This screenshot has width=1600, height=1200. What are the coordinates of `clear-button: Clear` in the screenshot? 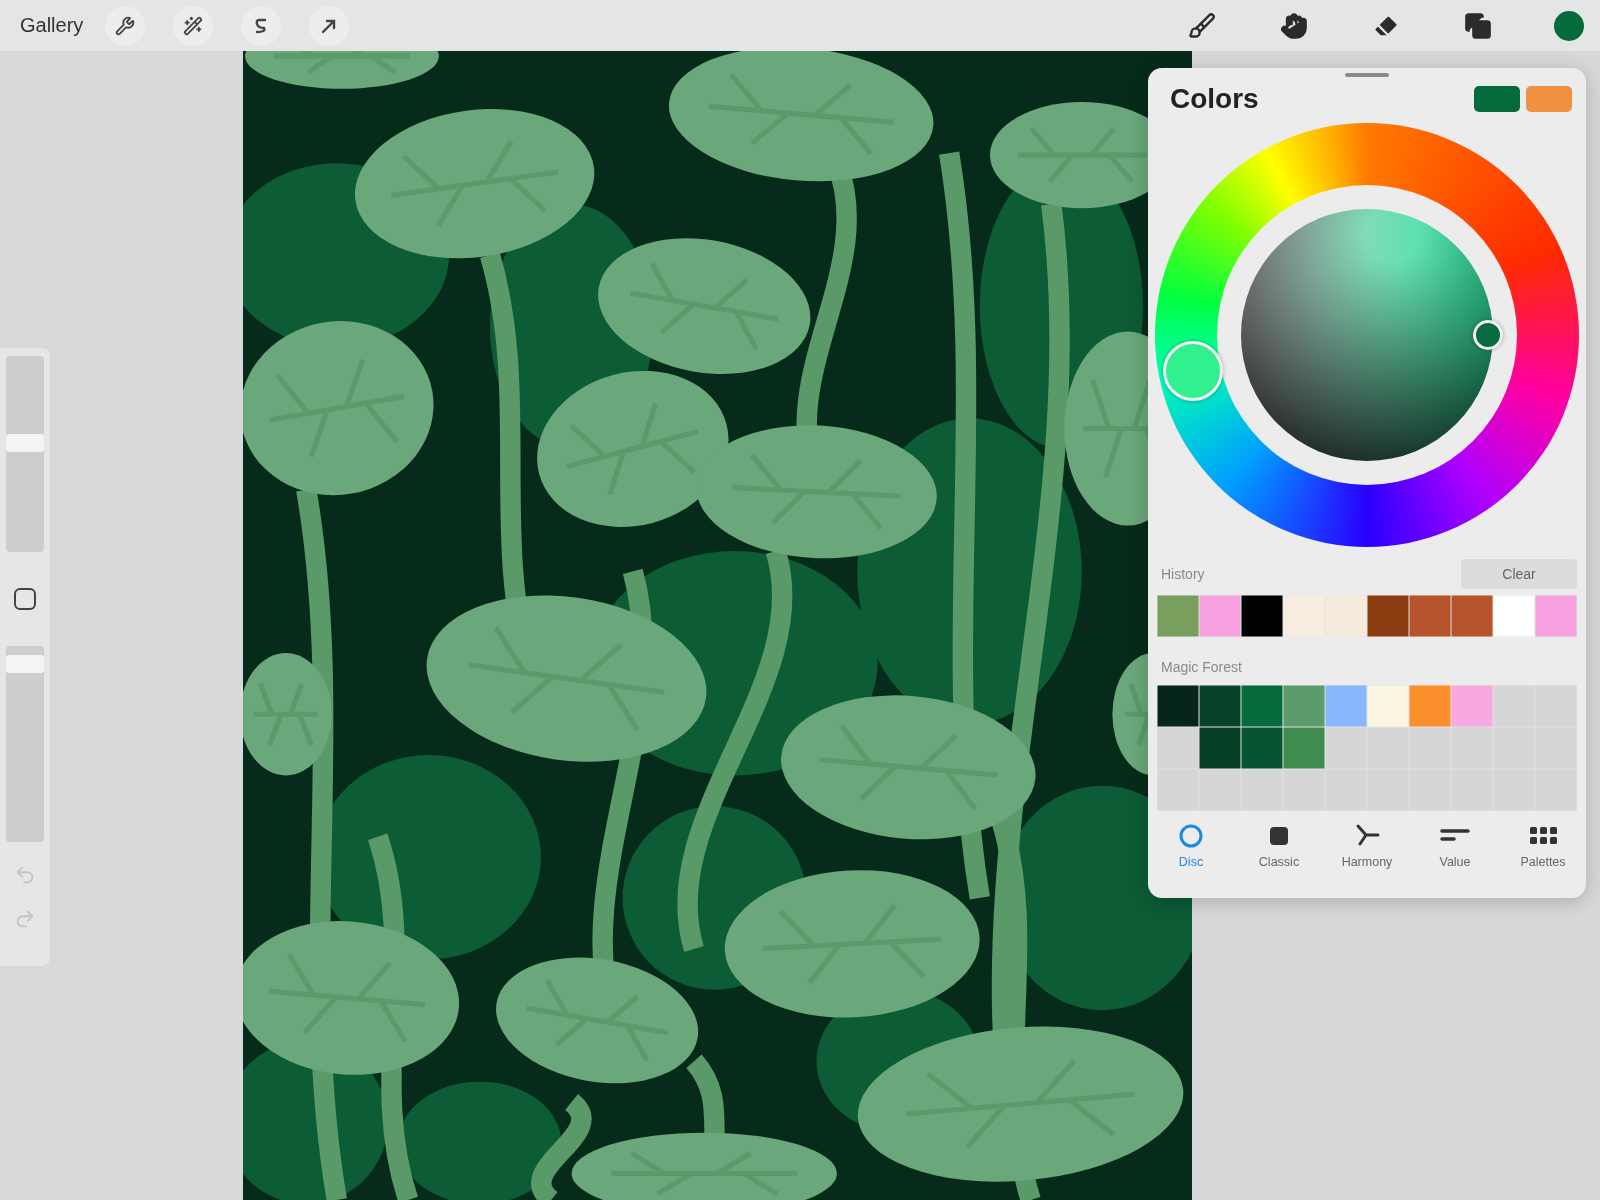 It's located at (1519, 574).